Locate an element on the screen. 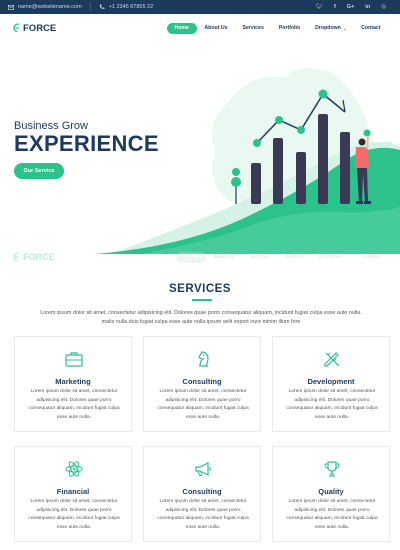 This screenshot has height=550, width=400. pencil-ruler-icon is located at coordinates (332, 359).